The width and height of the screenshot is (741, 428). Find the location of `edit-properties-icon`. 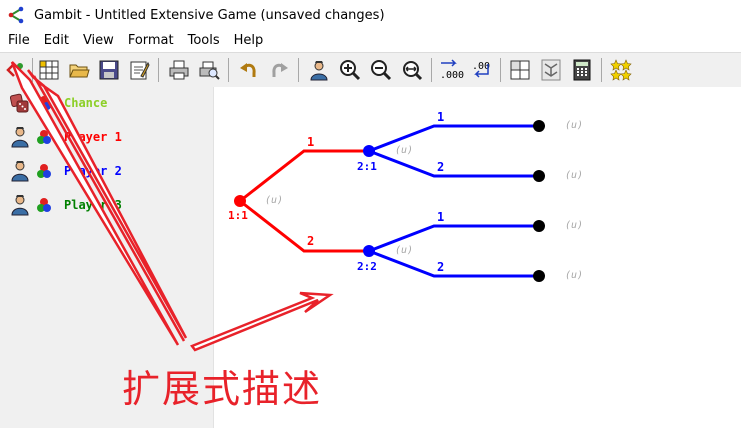

edit-properties-icon is located at coordinates (140, 70).